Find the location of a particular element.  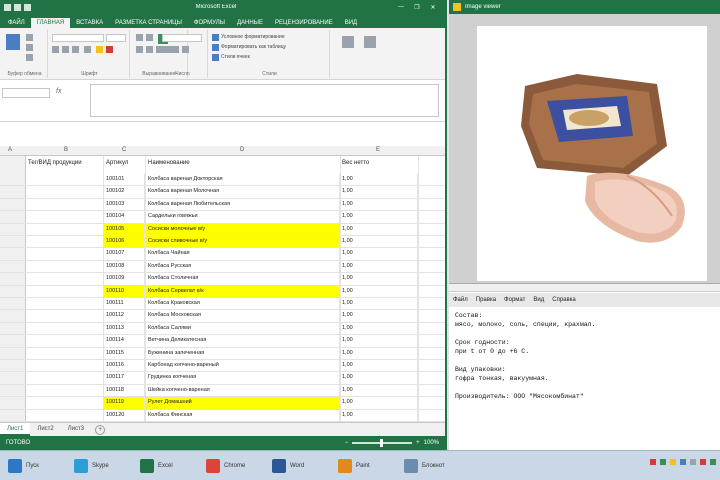

font-color-icon is located at coordinates (109, 49).